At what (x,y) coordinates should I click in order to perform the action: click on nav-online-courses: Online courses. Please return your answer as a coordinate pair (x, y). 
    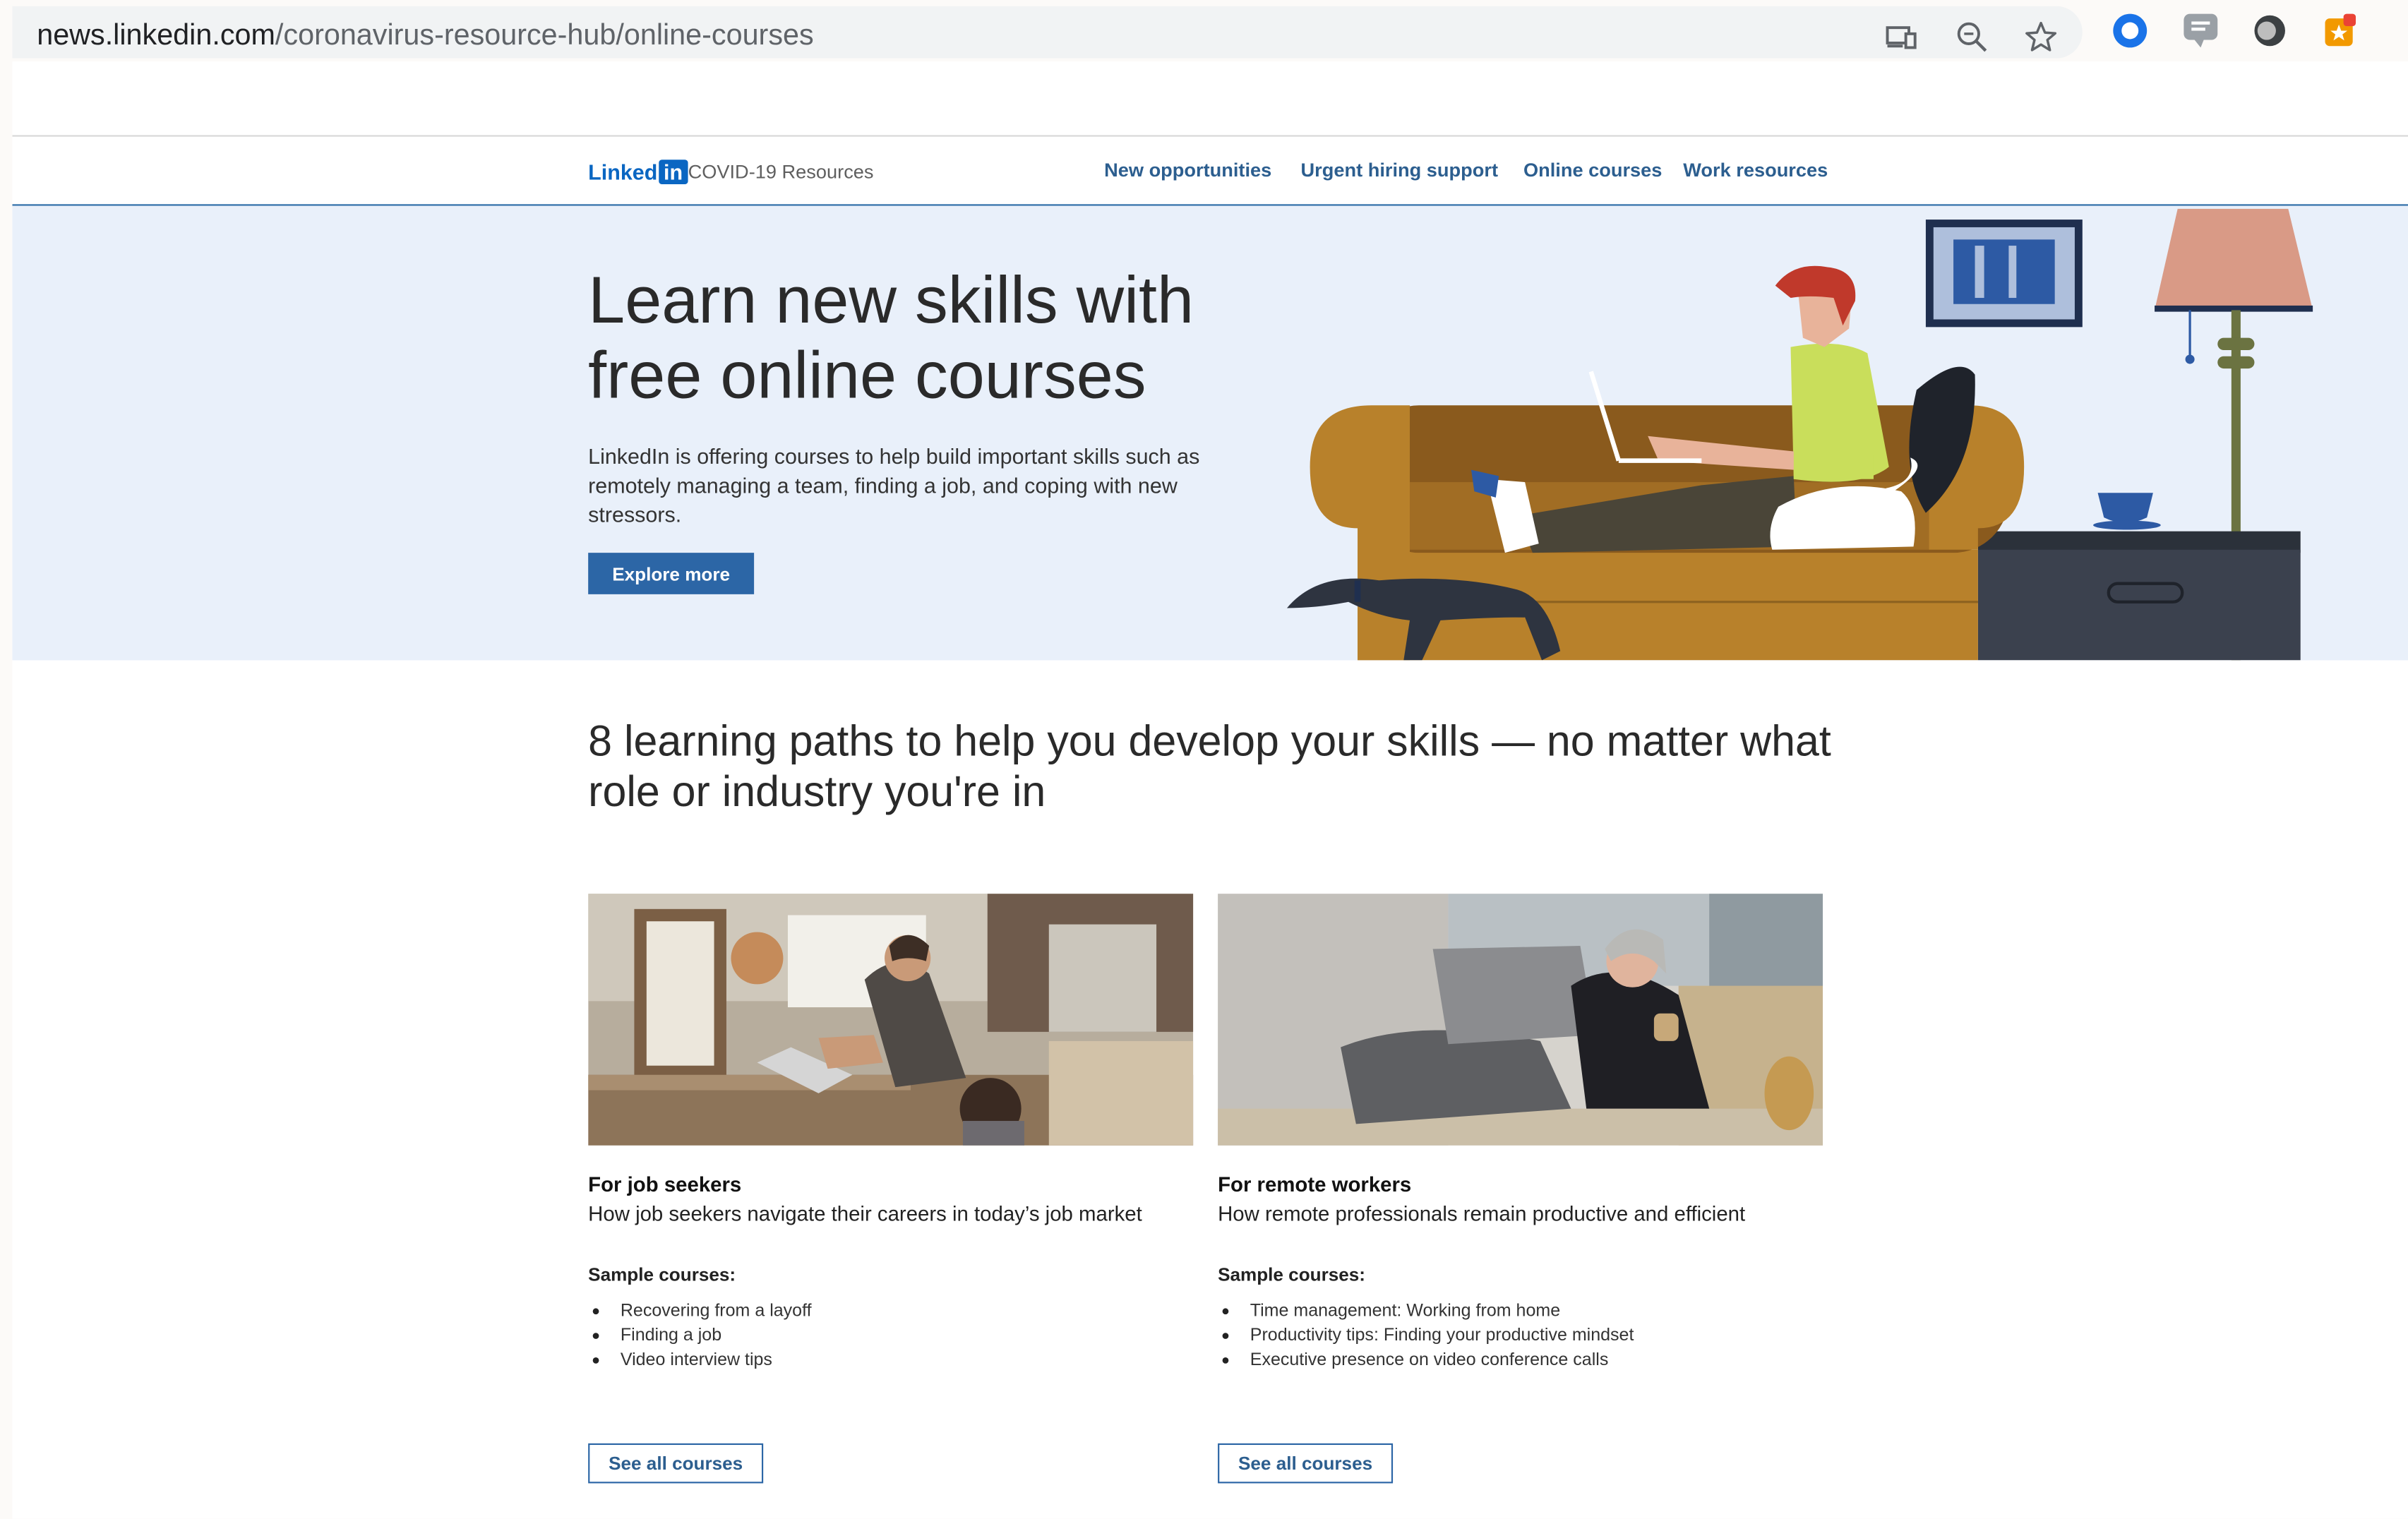
    Looking at the image, I should click on (1593, 170).